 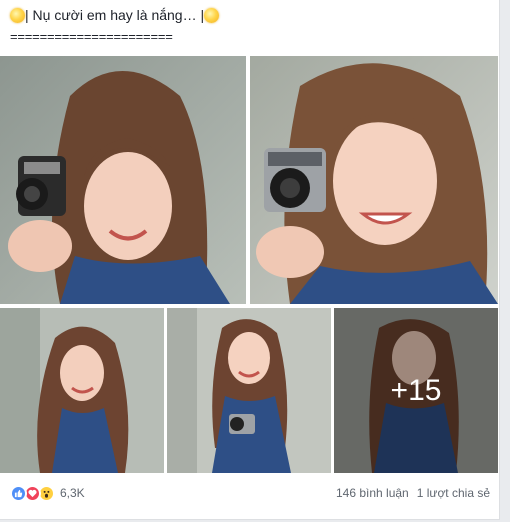 I want to click on caption-text: | Nụ cười em hay là nắng… |, so click(x=115, y=14).